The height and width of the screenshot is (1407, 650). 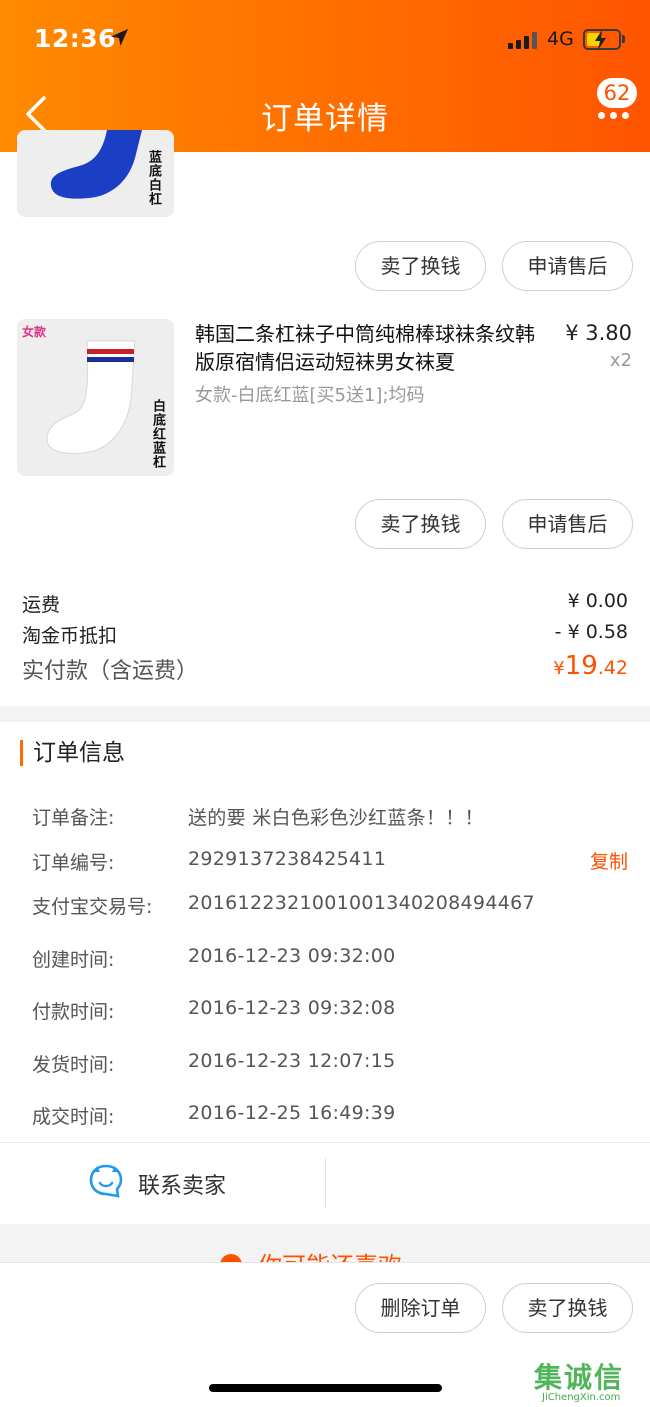 What do you see at coordinates (110, 671) in the screenshot?
I see `total-label: 实付款（含运费）` at bounding box center [110, 671].